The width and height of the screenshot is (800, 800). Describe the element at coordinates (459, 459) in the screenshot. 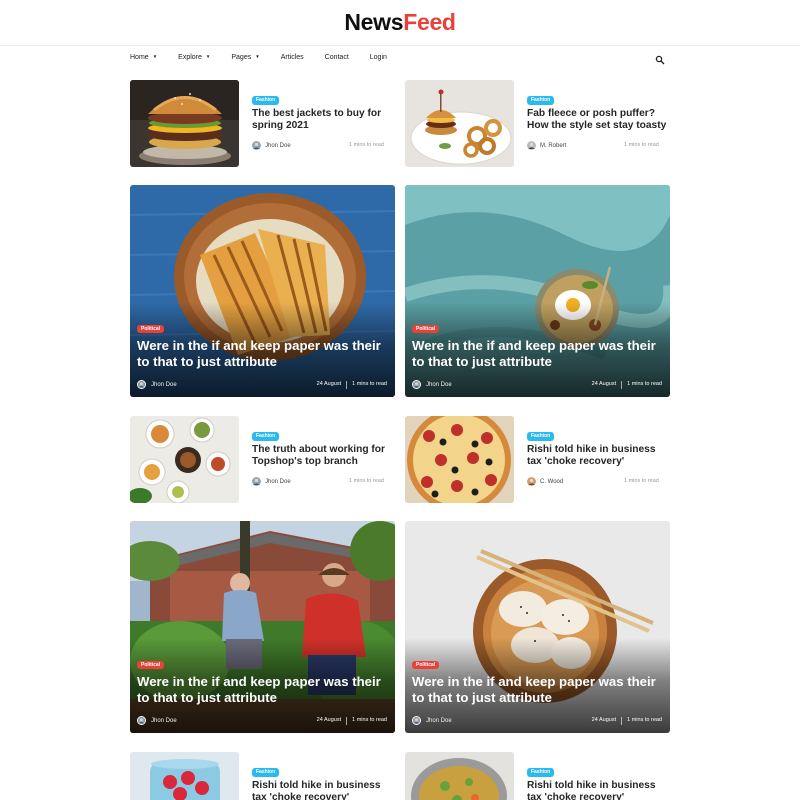

I see `pizza-photo` at that location.